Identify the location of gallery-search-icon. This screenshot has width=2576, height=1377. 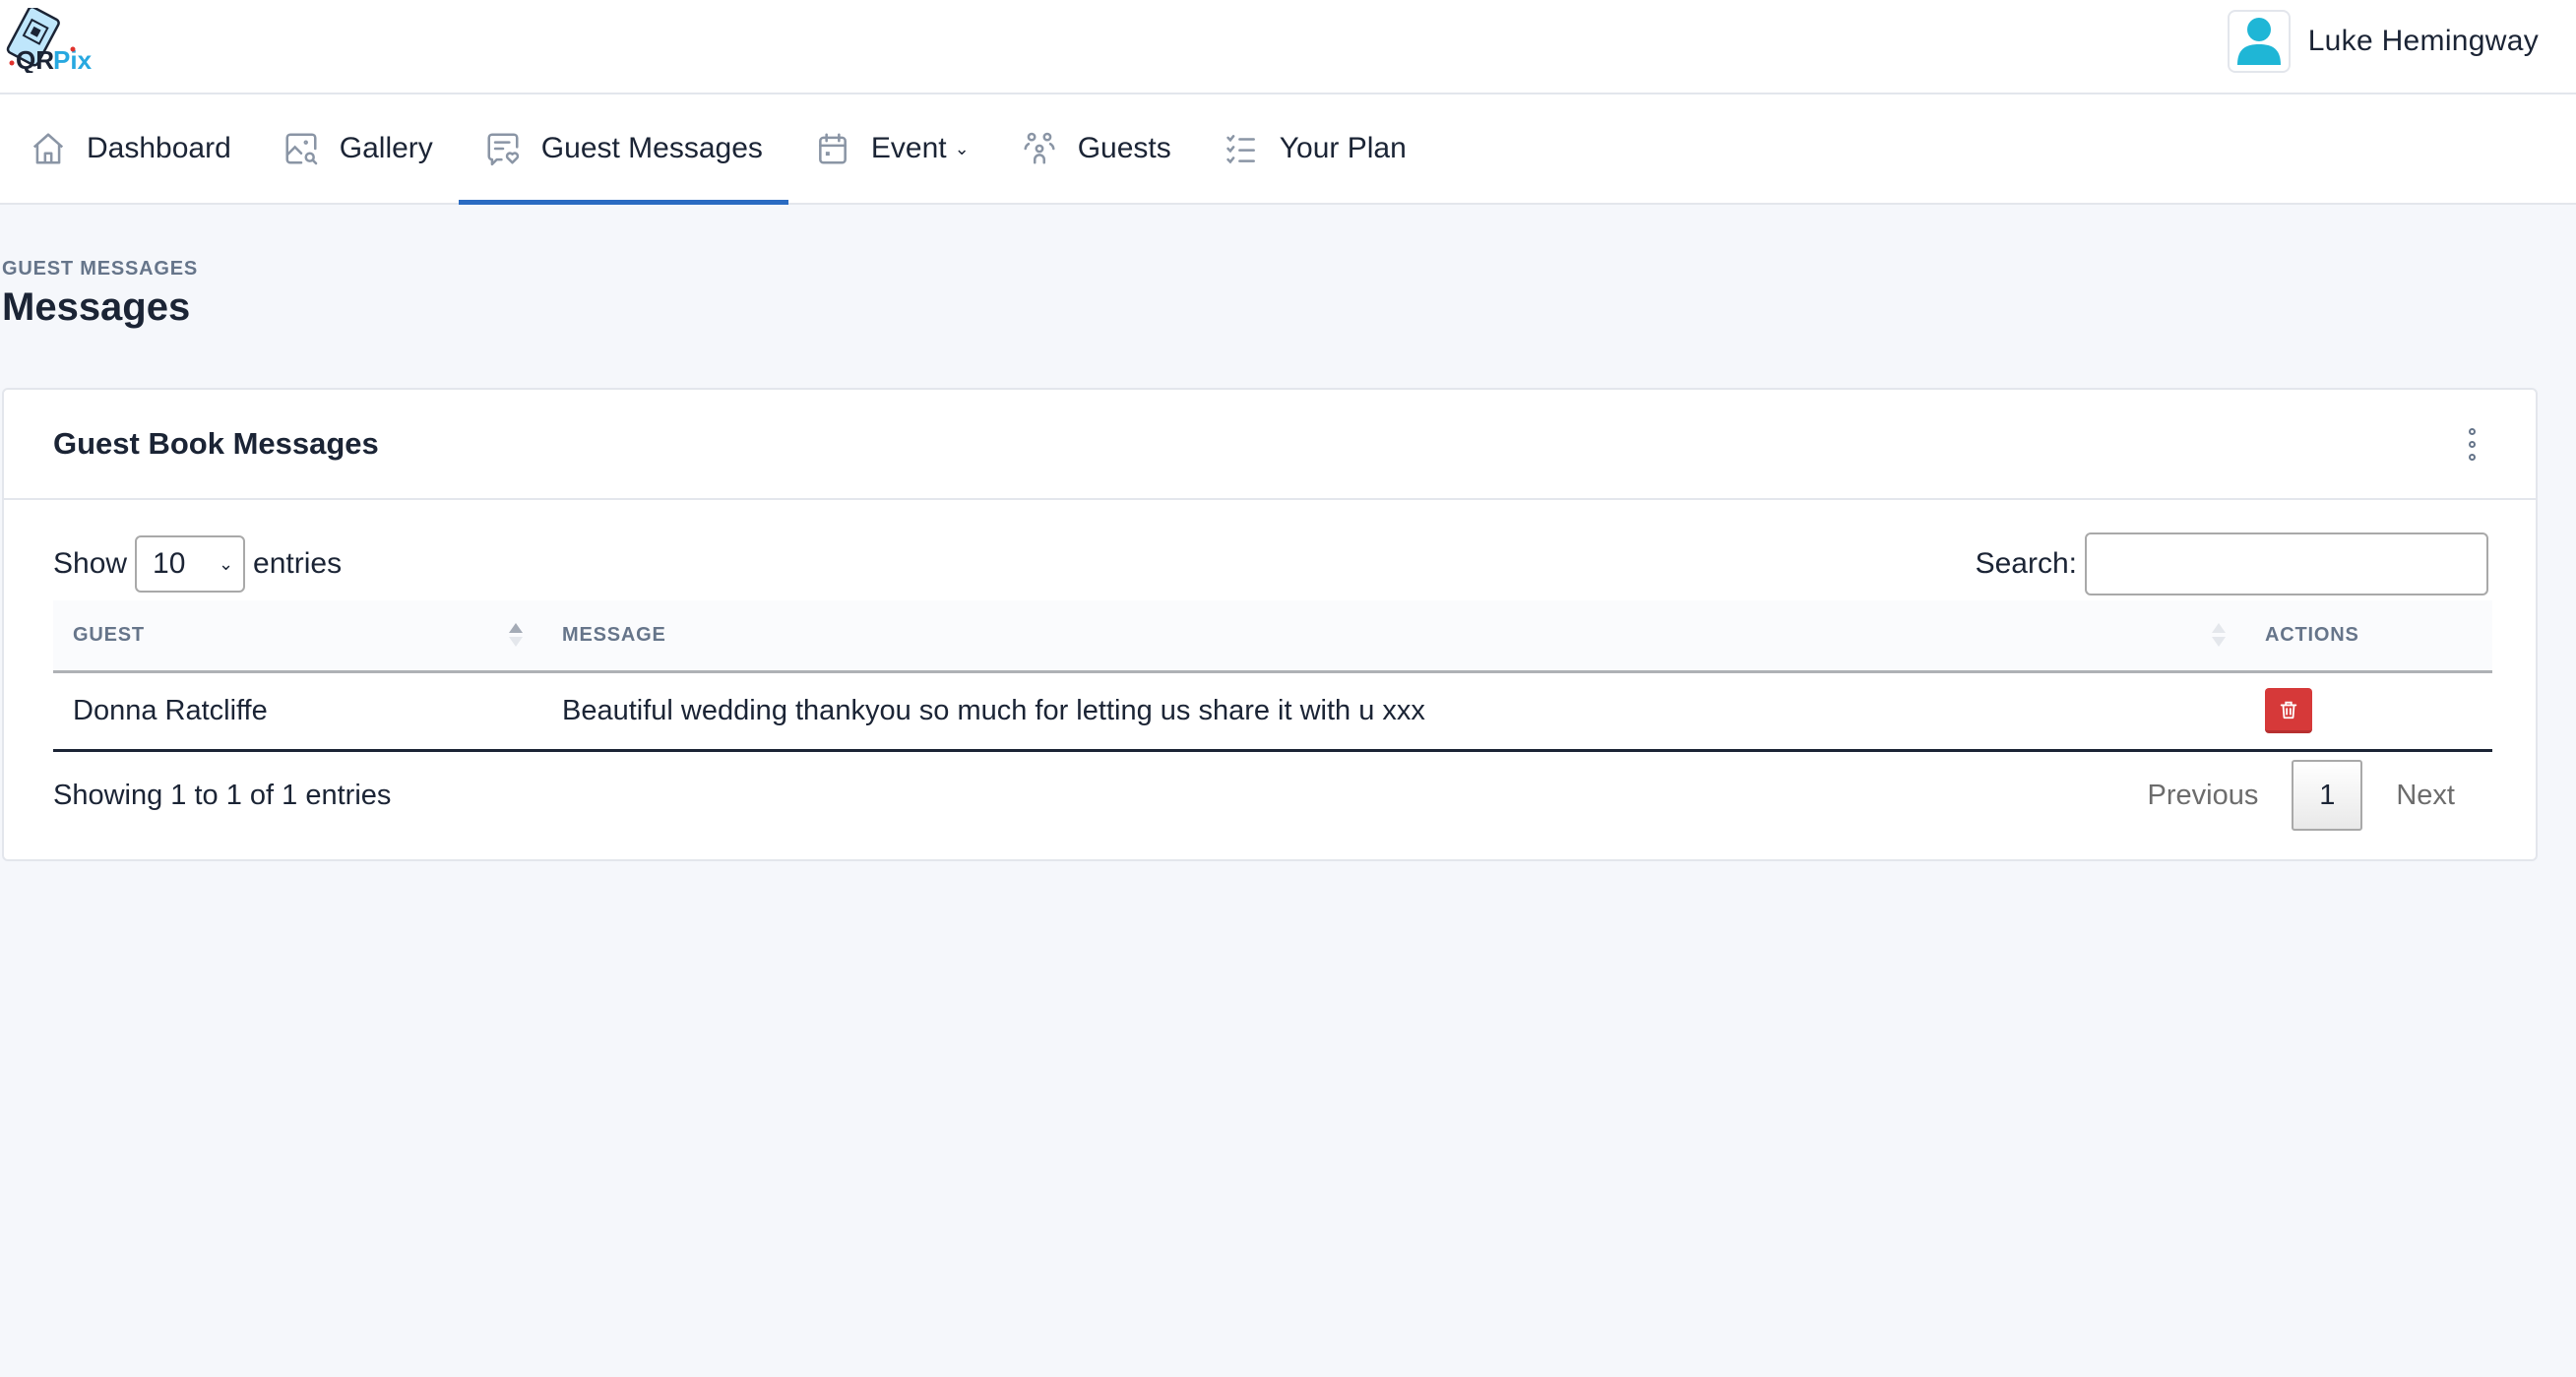
(301, 149).